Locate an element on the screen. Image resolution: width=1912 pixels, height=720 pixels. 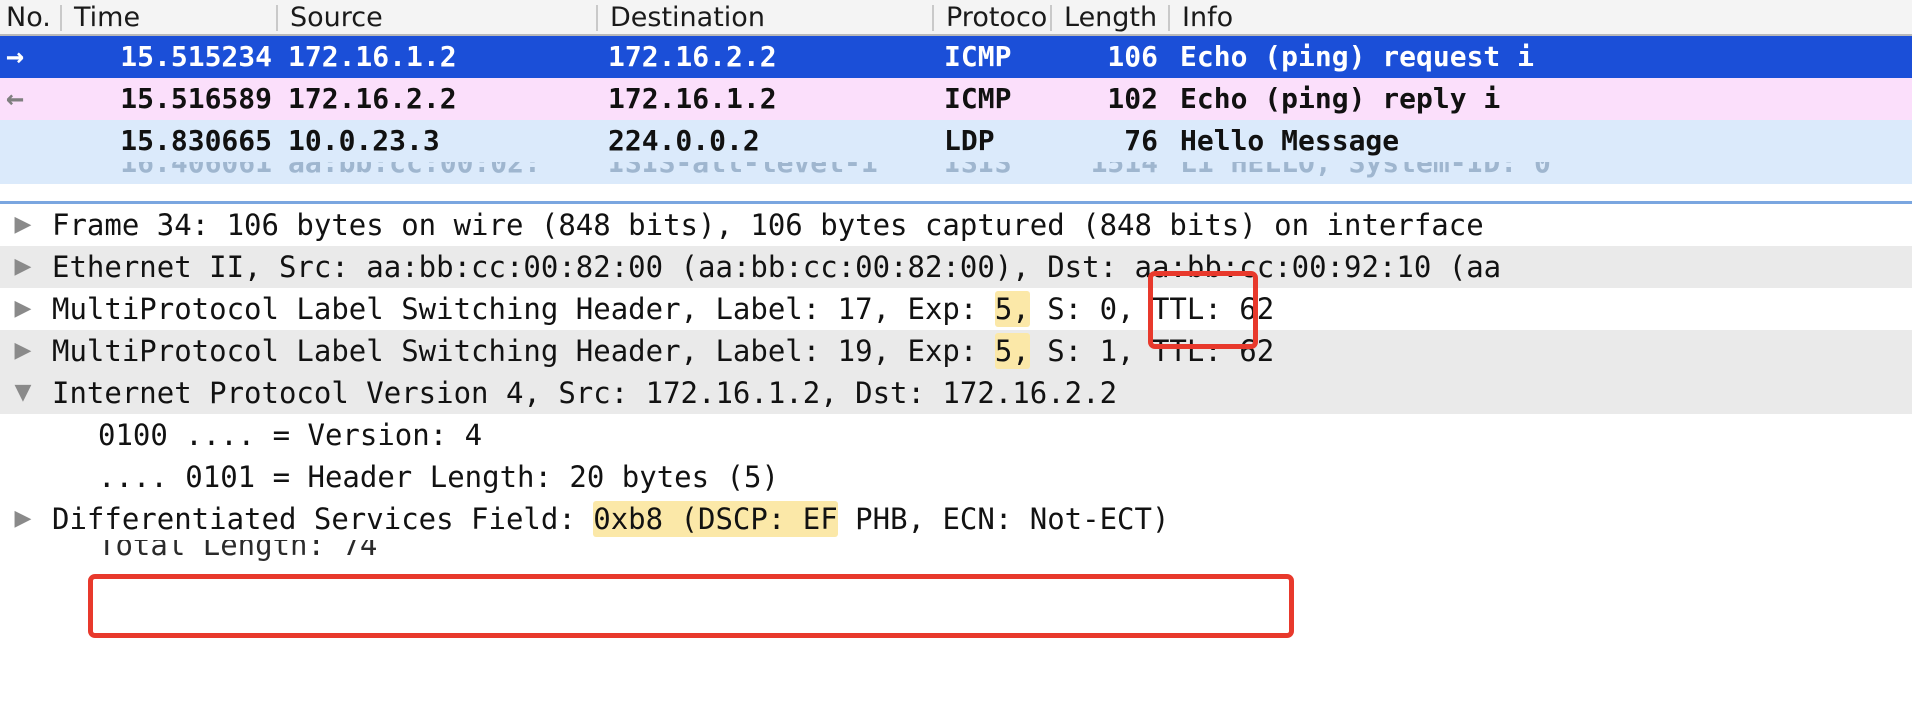
detail-text-segment: 0100 .... = Version: 4 is located at coordinates (290, 435).